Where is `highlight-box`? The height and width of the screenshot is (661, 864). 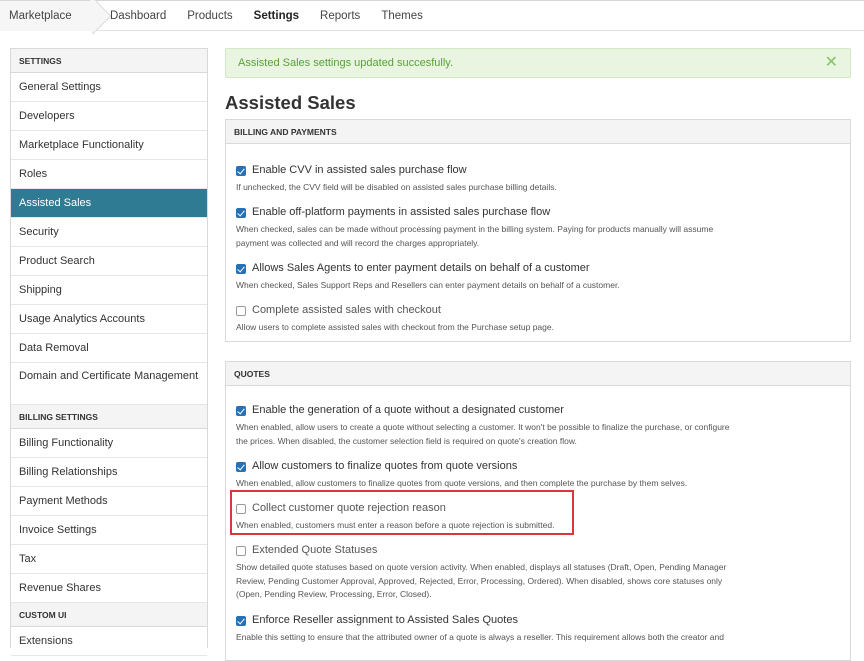
highlight-box is located at coordinates (402, 512).